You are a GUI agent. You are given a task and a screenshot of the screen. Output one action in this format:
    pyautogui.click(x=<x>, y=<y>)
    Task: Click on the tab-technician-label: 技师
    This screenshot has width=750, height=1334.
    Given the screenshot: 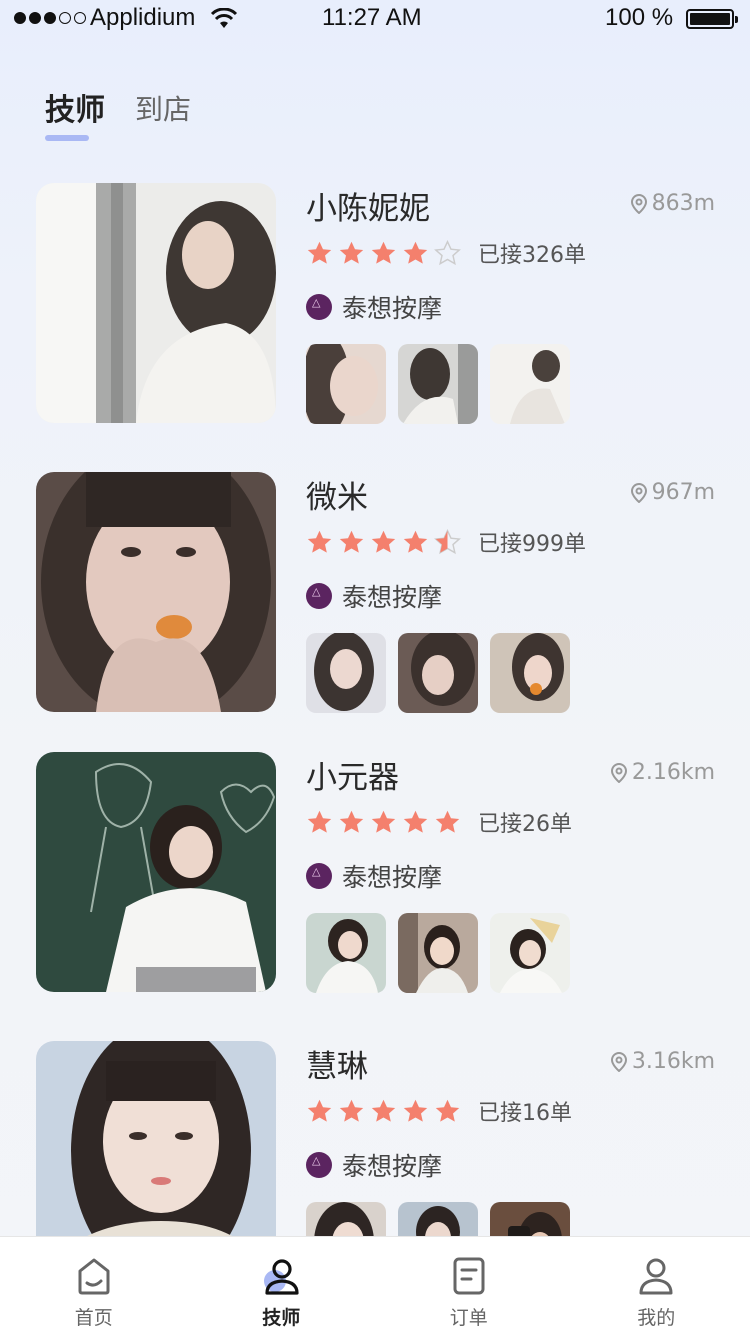 What is the action you would take?
    pyautogui.click(x=75, y=110)
    